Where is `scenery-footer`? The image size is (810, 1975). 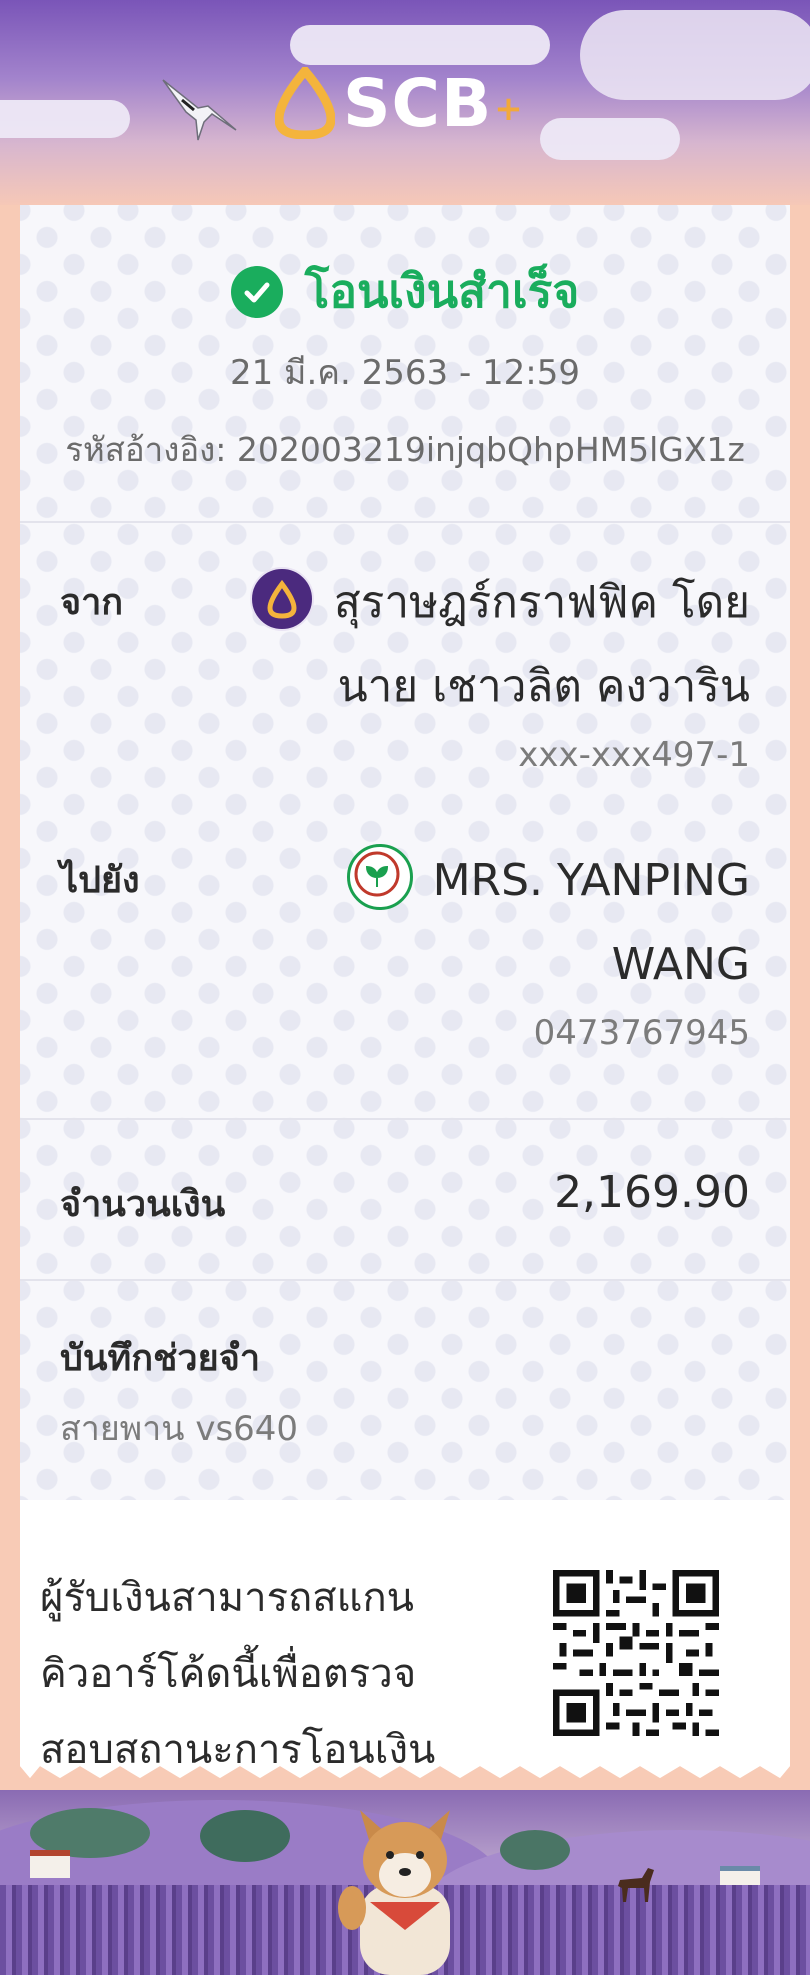 scenery-footer is located at coordinates (405, 1882).